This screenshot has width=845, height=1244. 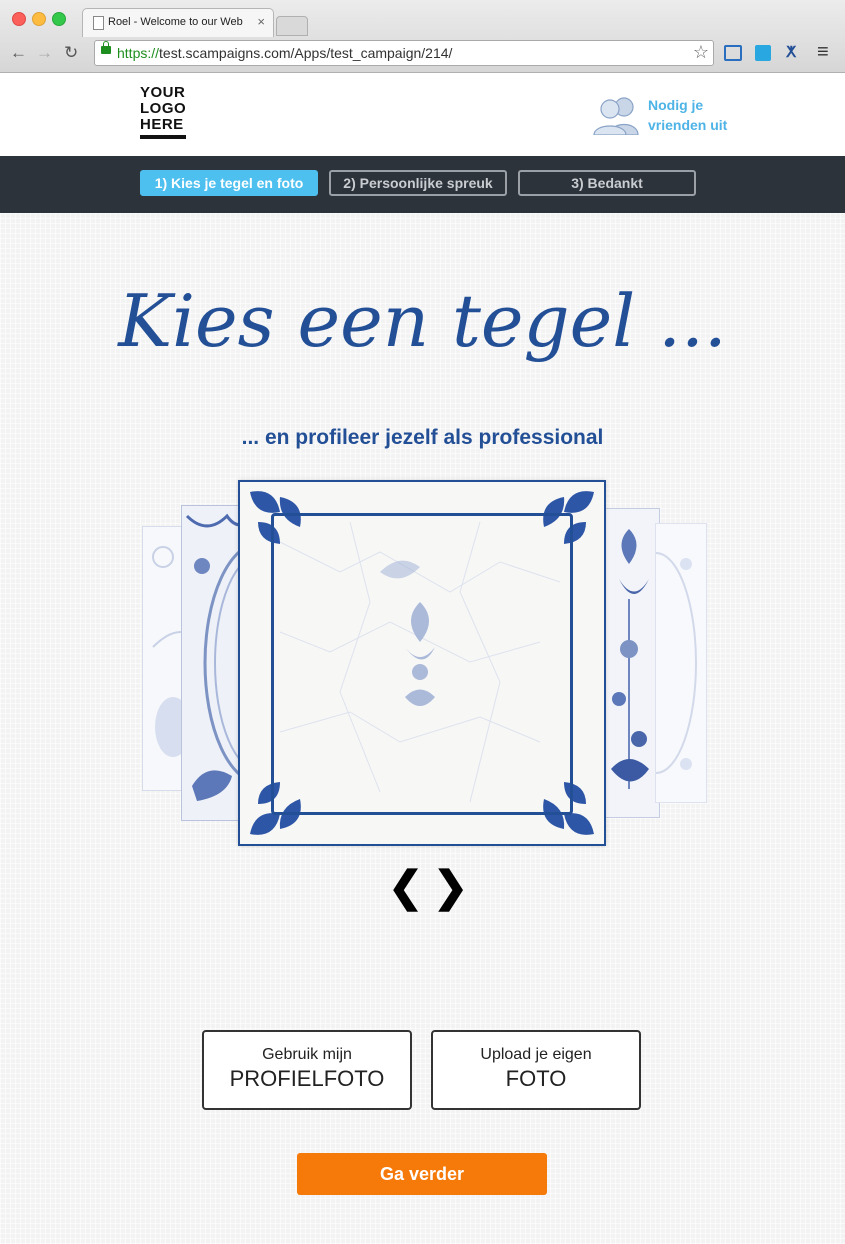 I want to click on invite-line-2: vrienden uit, so click(x=688, y=125).